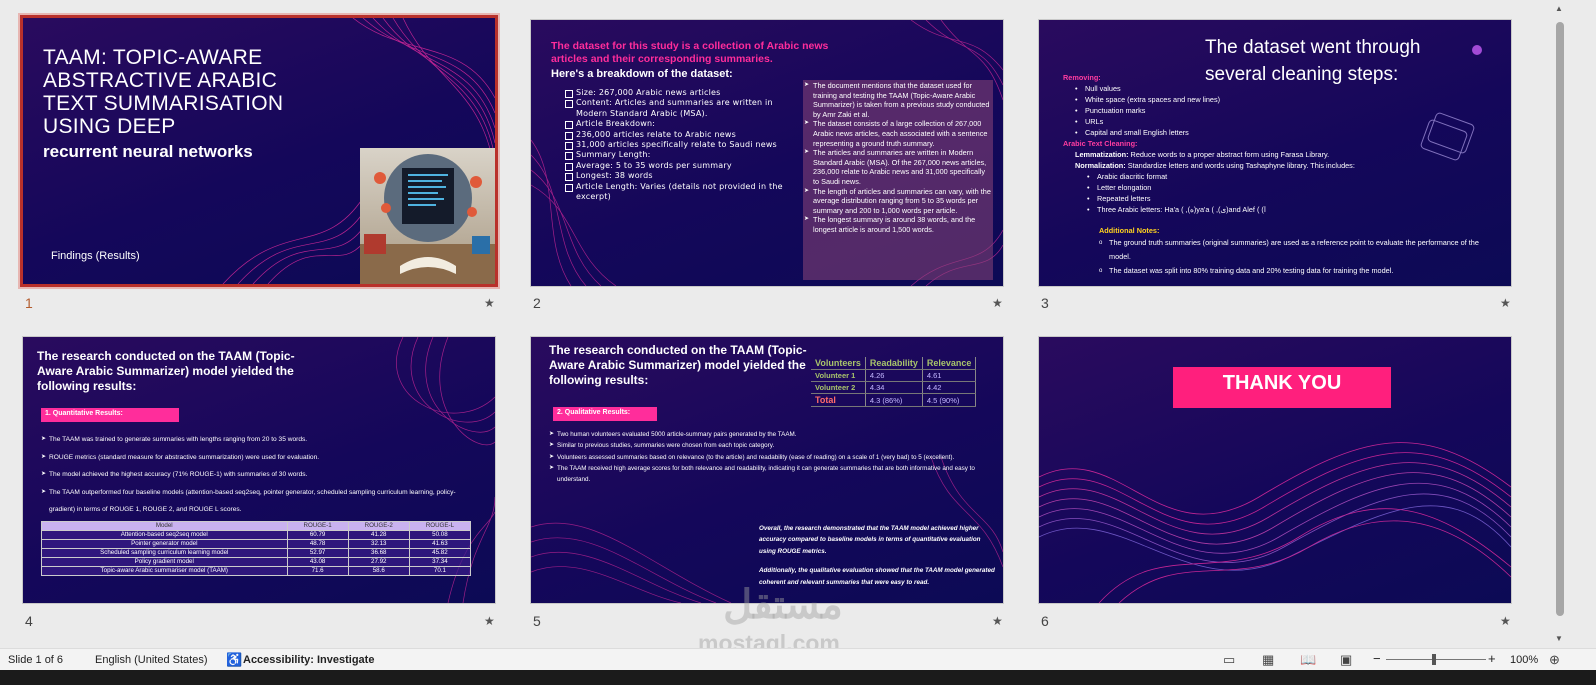 This screenshot has height=685, width=1596. I want to click on table-header-row: Volunteers Readability Relevance, so click(894, 363).